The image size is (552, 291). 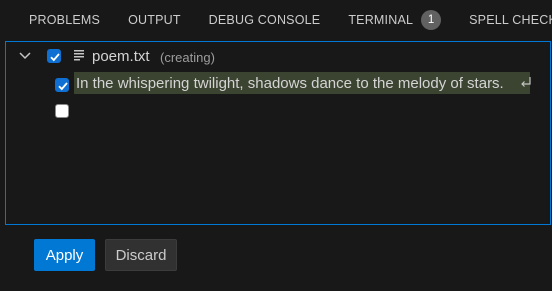 What do you see at coordinates (431, 20) in the screenshot?
I see `terminal-count-badge: 1` at bounding box center [431, 20].